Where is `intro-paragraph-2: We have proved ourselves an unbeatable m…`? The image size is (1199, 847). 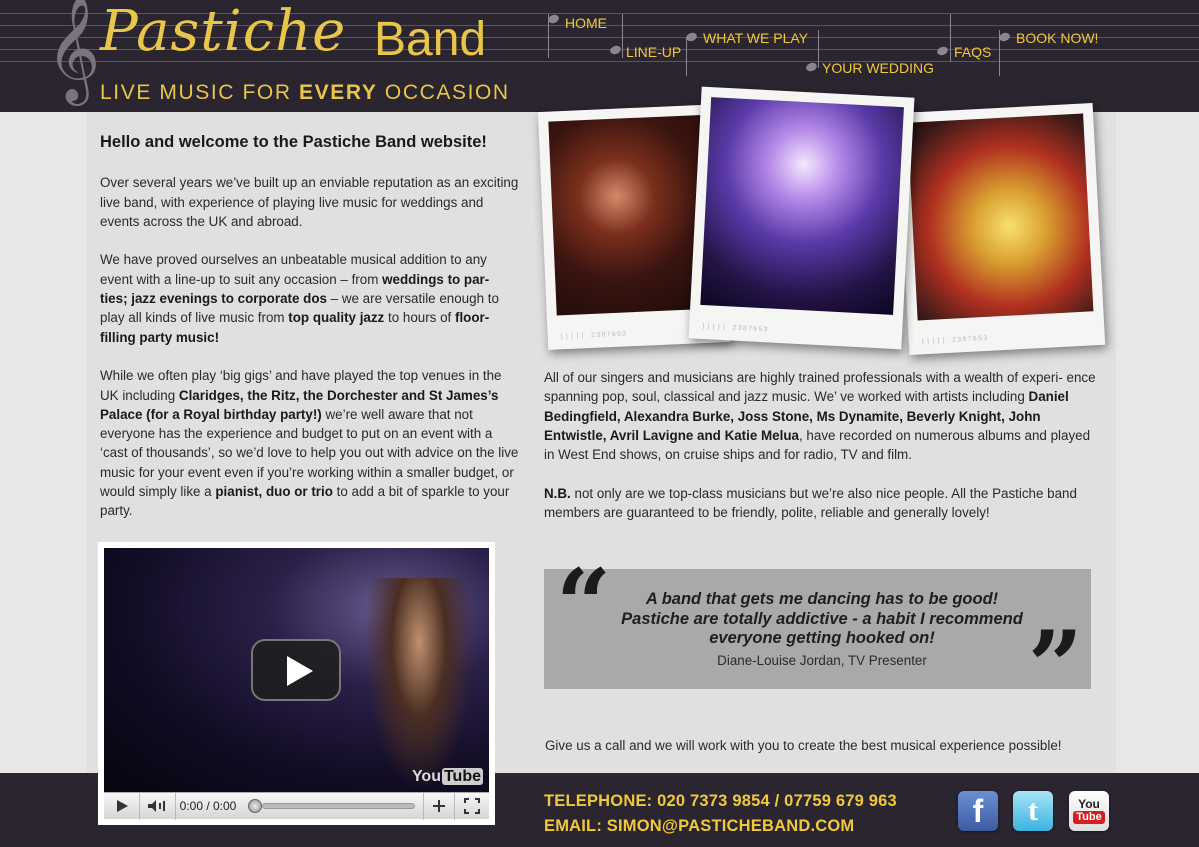 intro-paragraph-2: We have proved ourselves an unbeatable m… is located at coordinates (299, 298).